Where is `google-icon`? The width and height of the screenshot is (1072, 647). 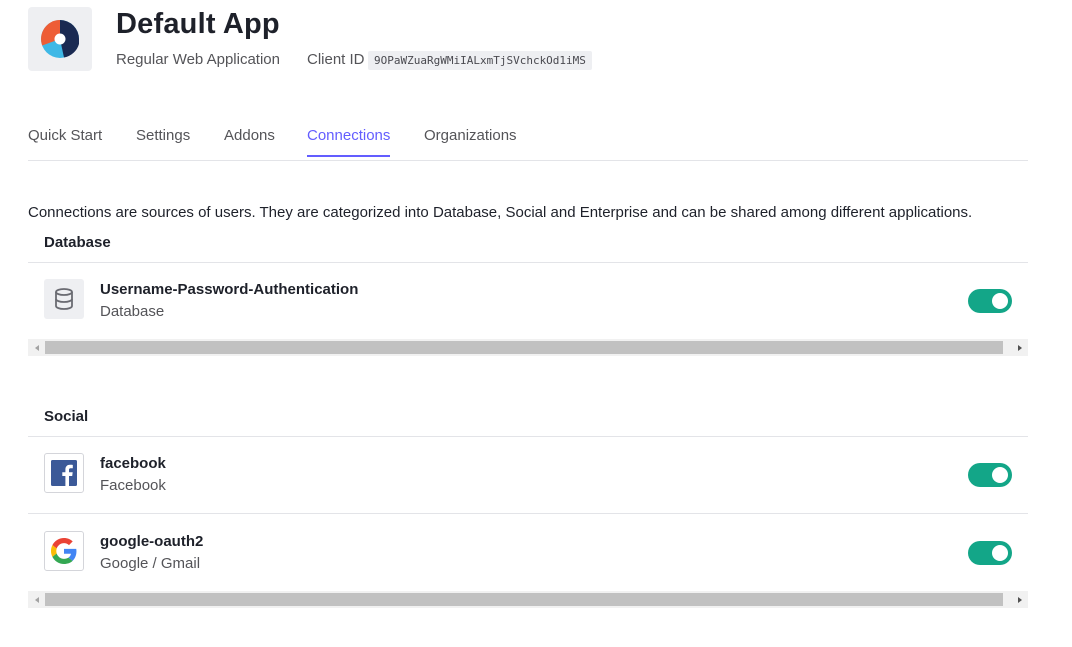
google-icon is located at coordinates (64, 551).